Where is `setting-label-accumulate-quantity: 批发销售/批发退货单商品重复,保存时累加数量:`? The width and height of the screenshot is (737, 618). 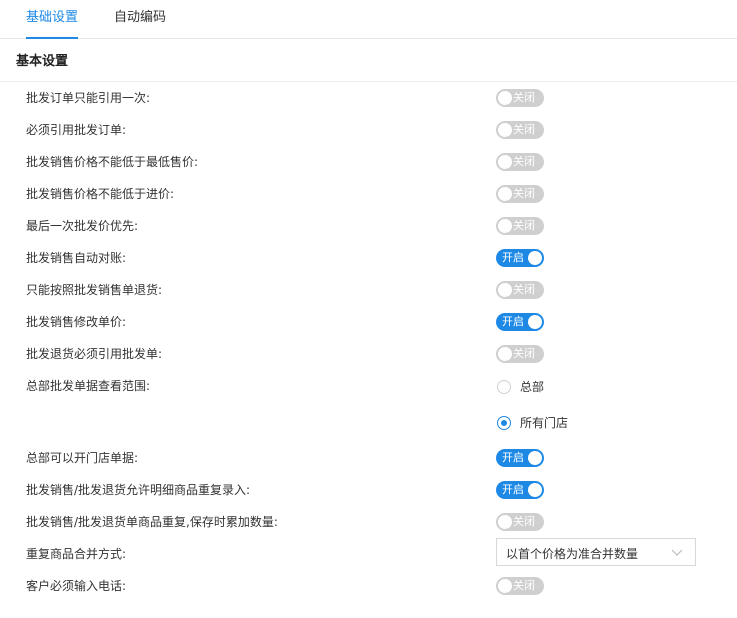 setting-label-accumulate-quantity: 批发销售/批发退货单商品重复,保存时累加数量: is located at coordinates (152, 522).